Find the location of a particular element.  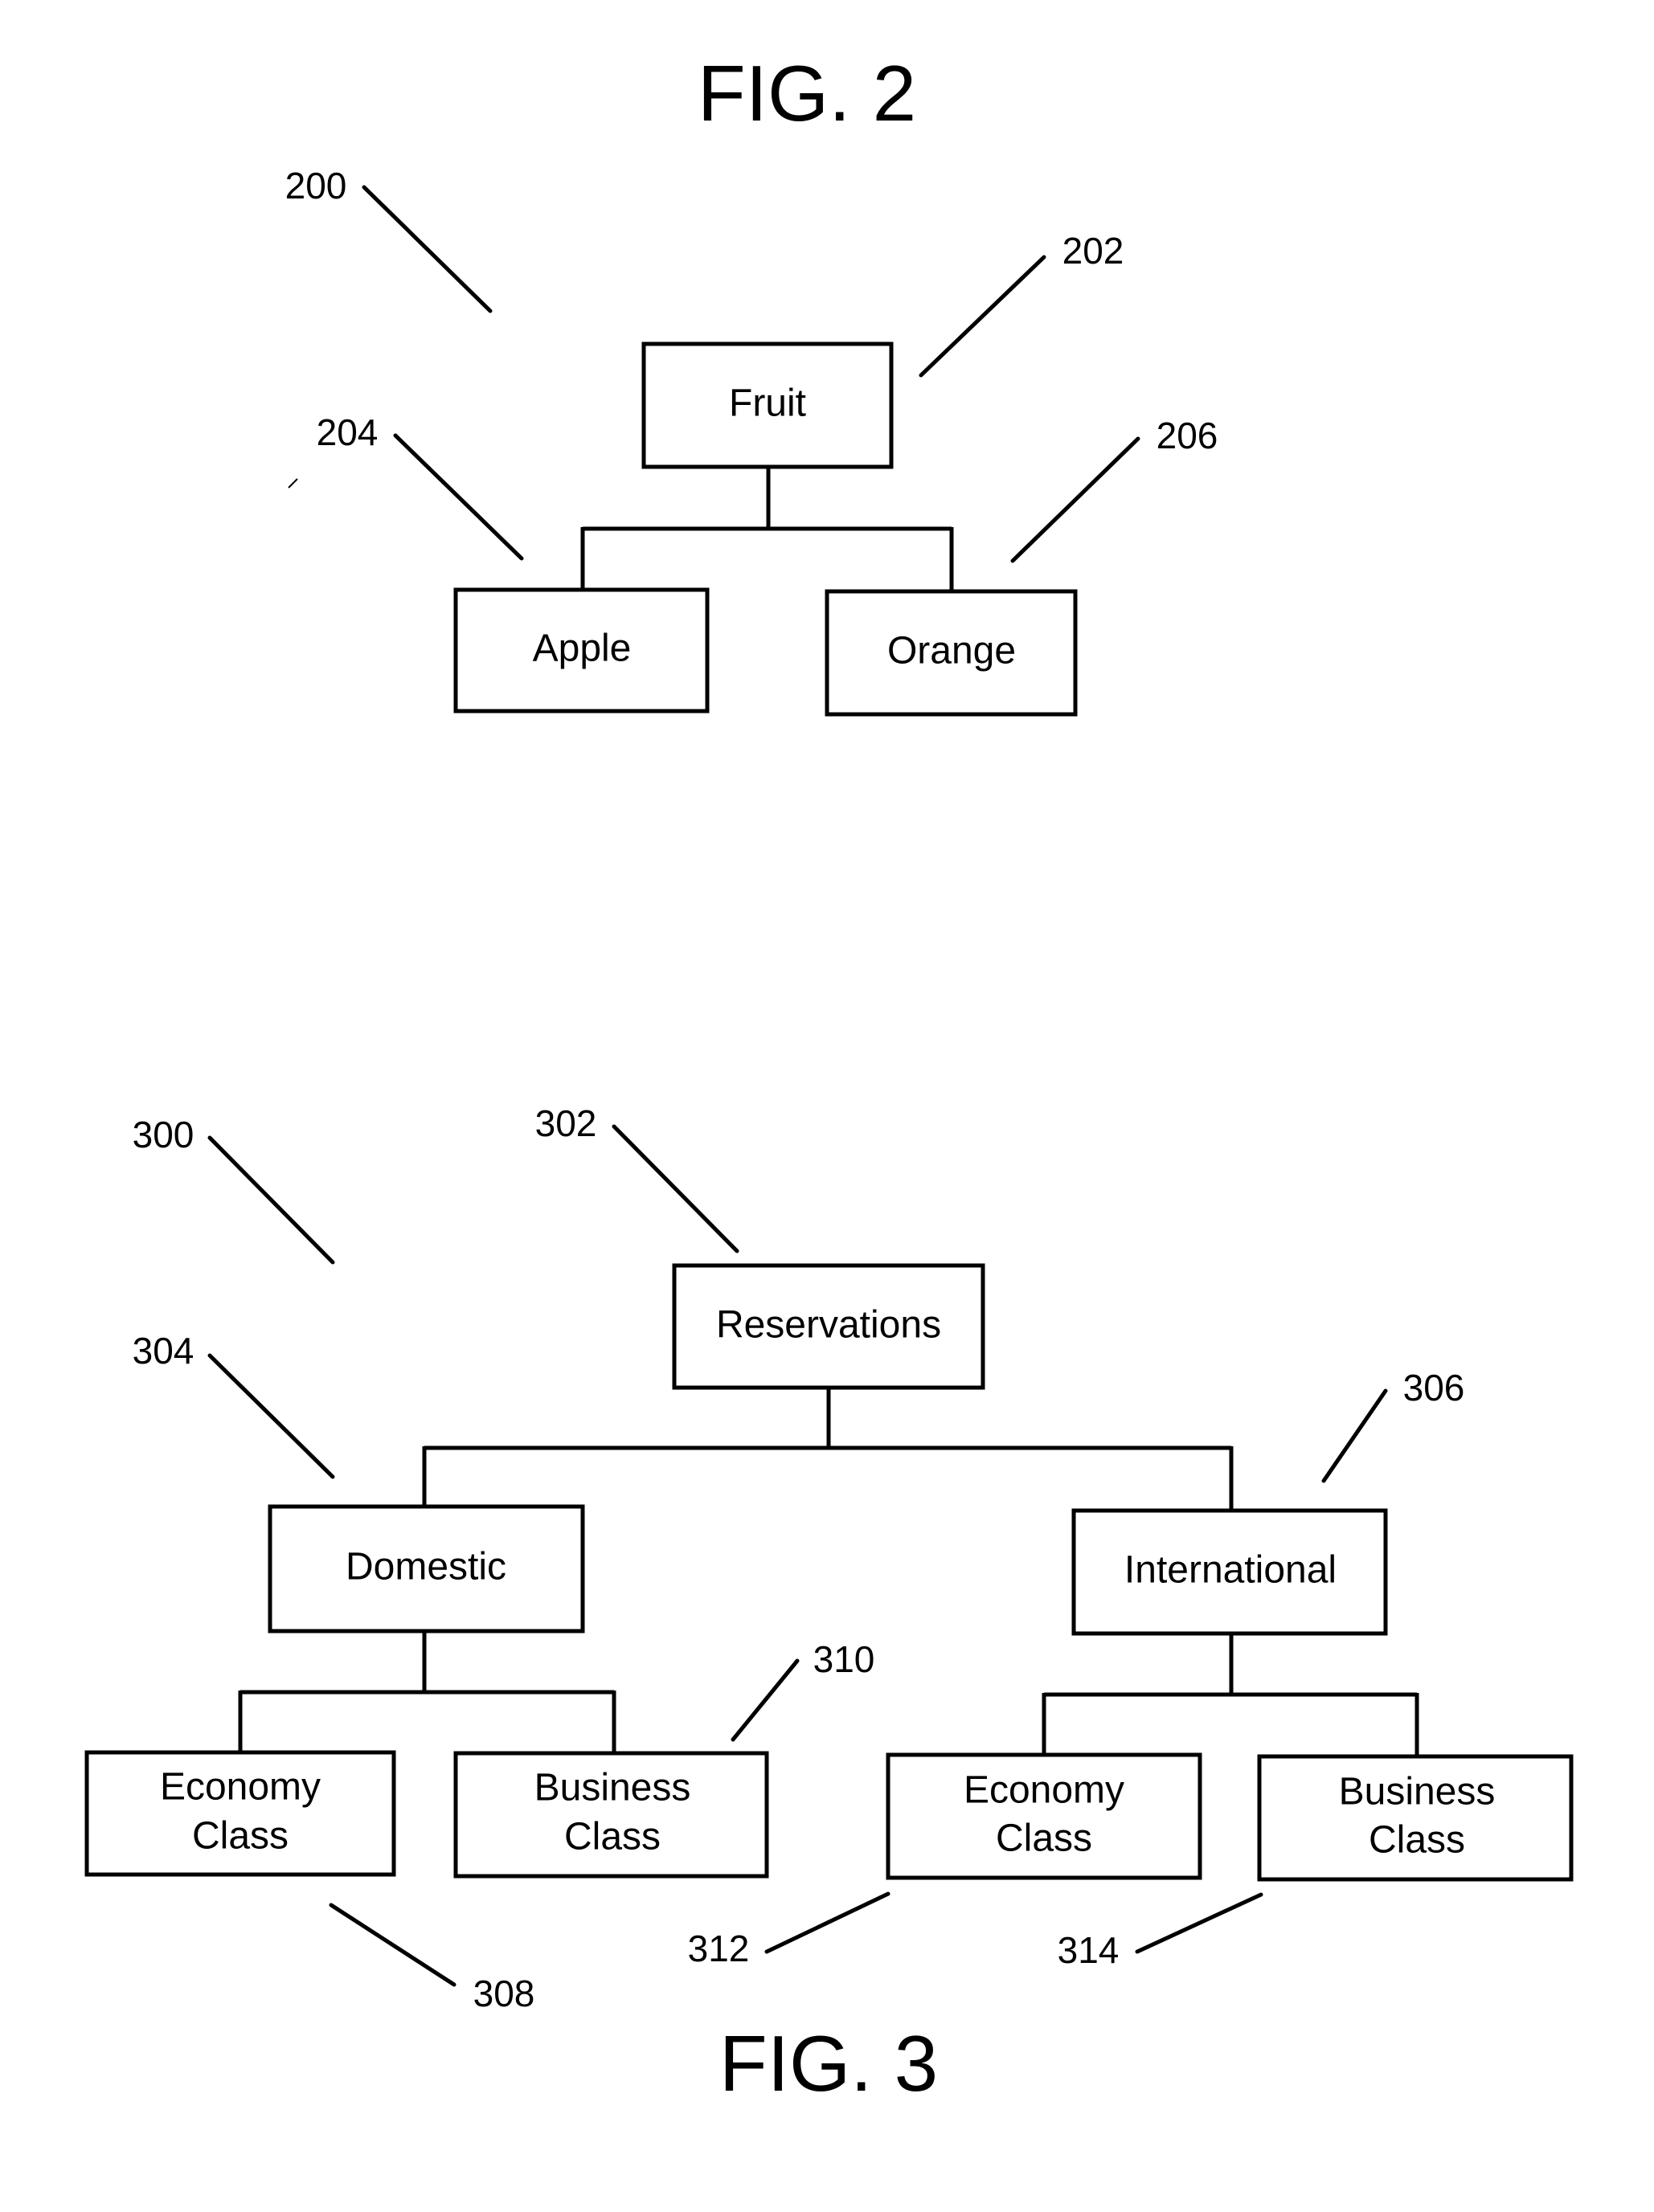

ref-200: 200 is located at coordinates (316, 186).